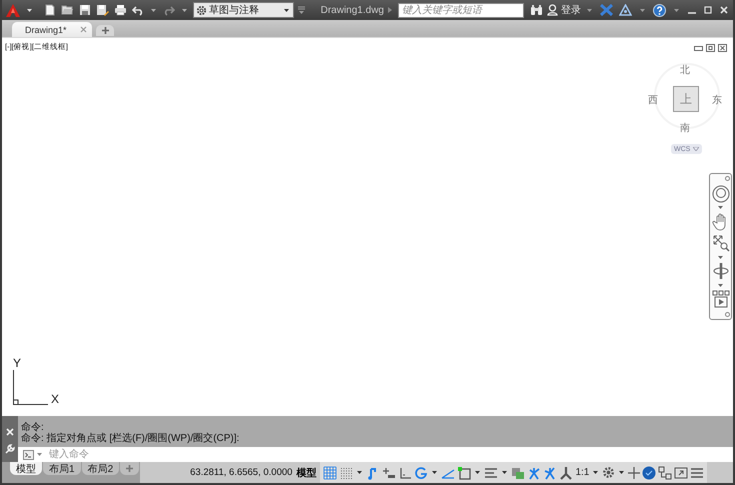 The height and width of the screenshot is (485, 735). What do you see at coordinates (653, 100) in the screenshot?
I see `compass-label: 西` at bounding box center [653, 100].